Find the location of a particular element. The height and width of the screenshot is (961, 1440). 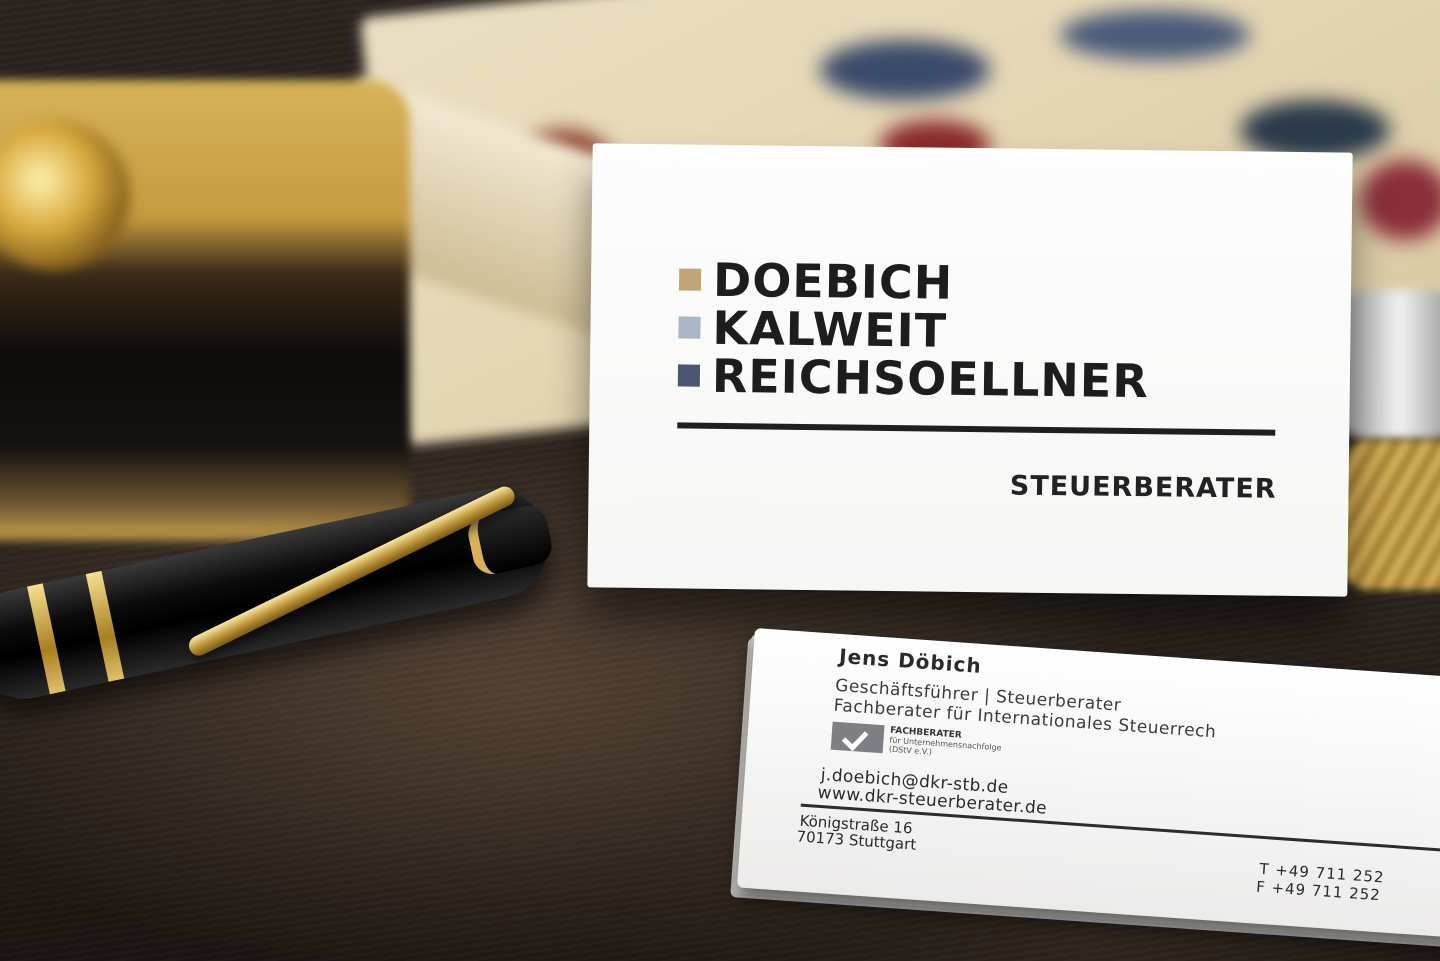

logo-square-grey is located at coordinates (689, 327).